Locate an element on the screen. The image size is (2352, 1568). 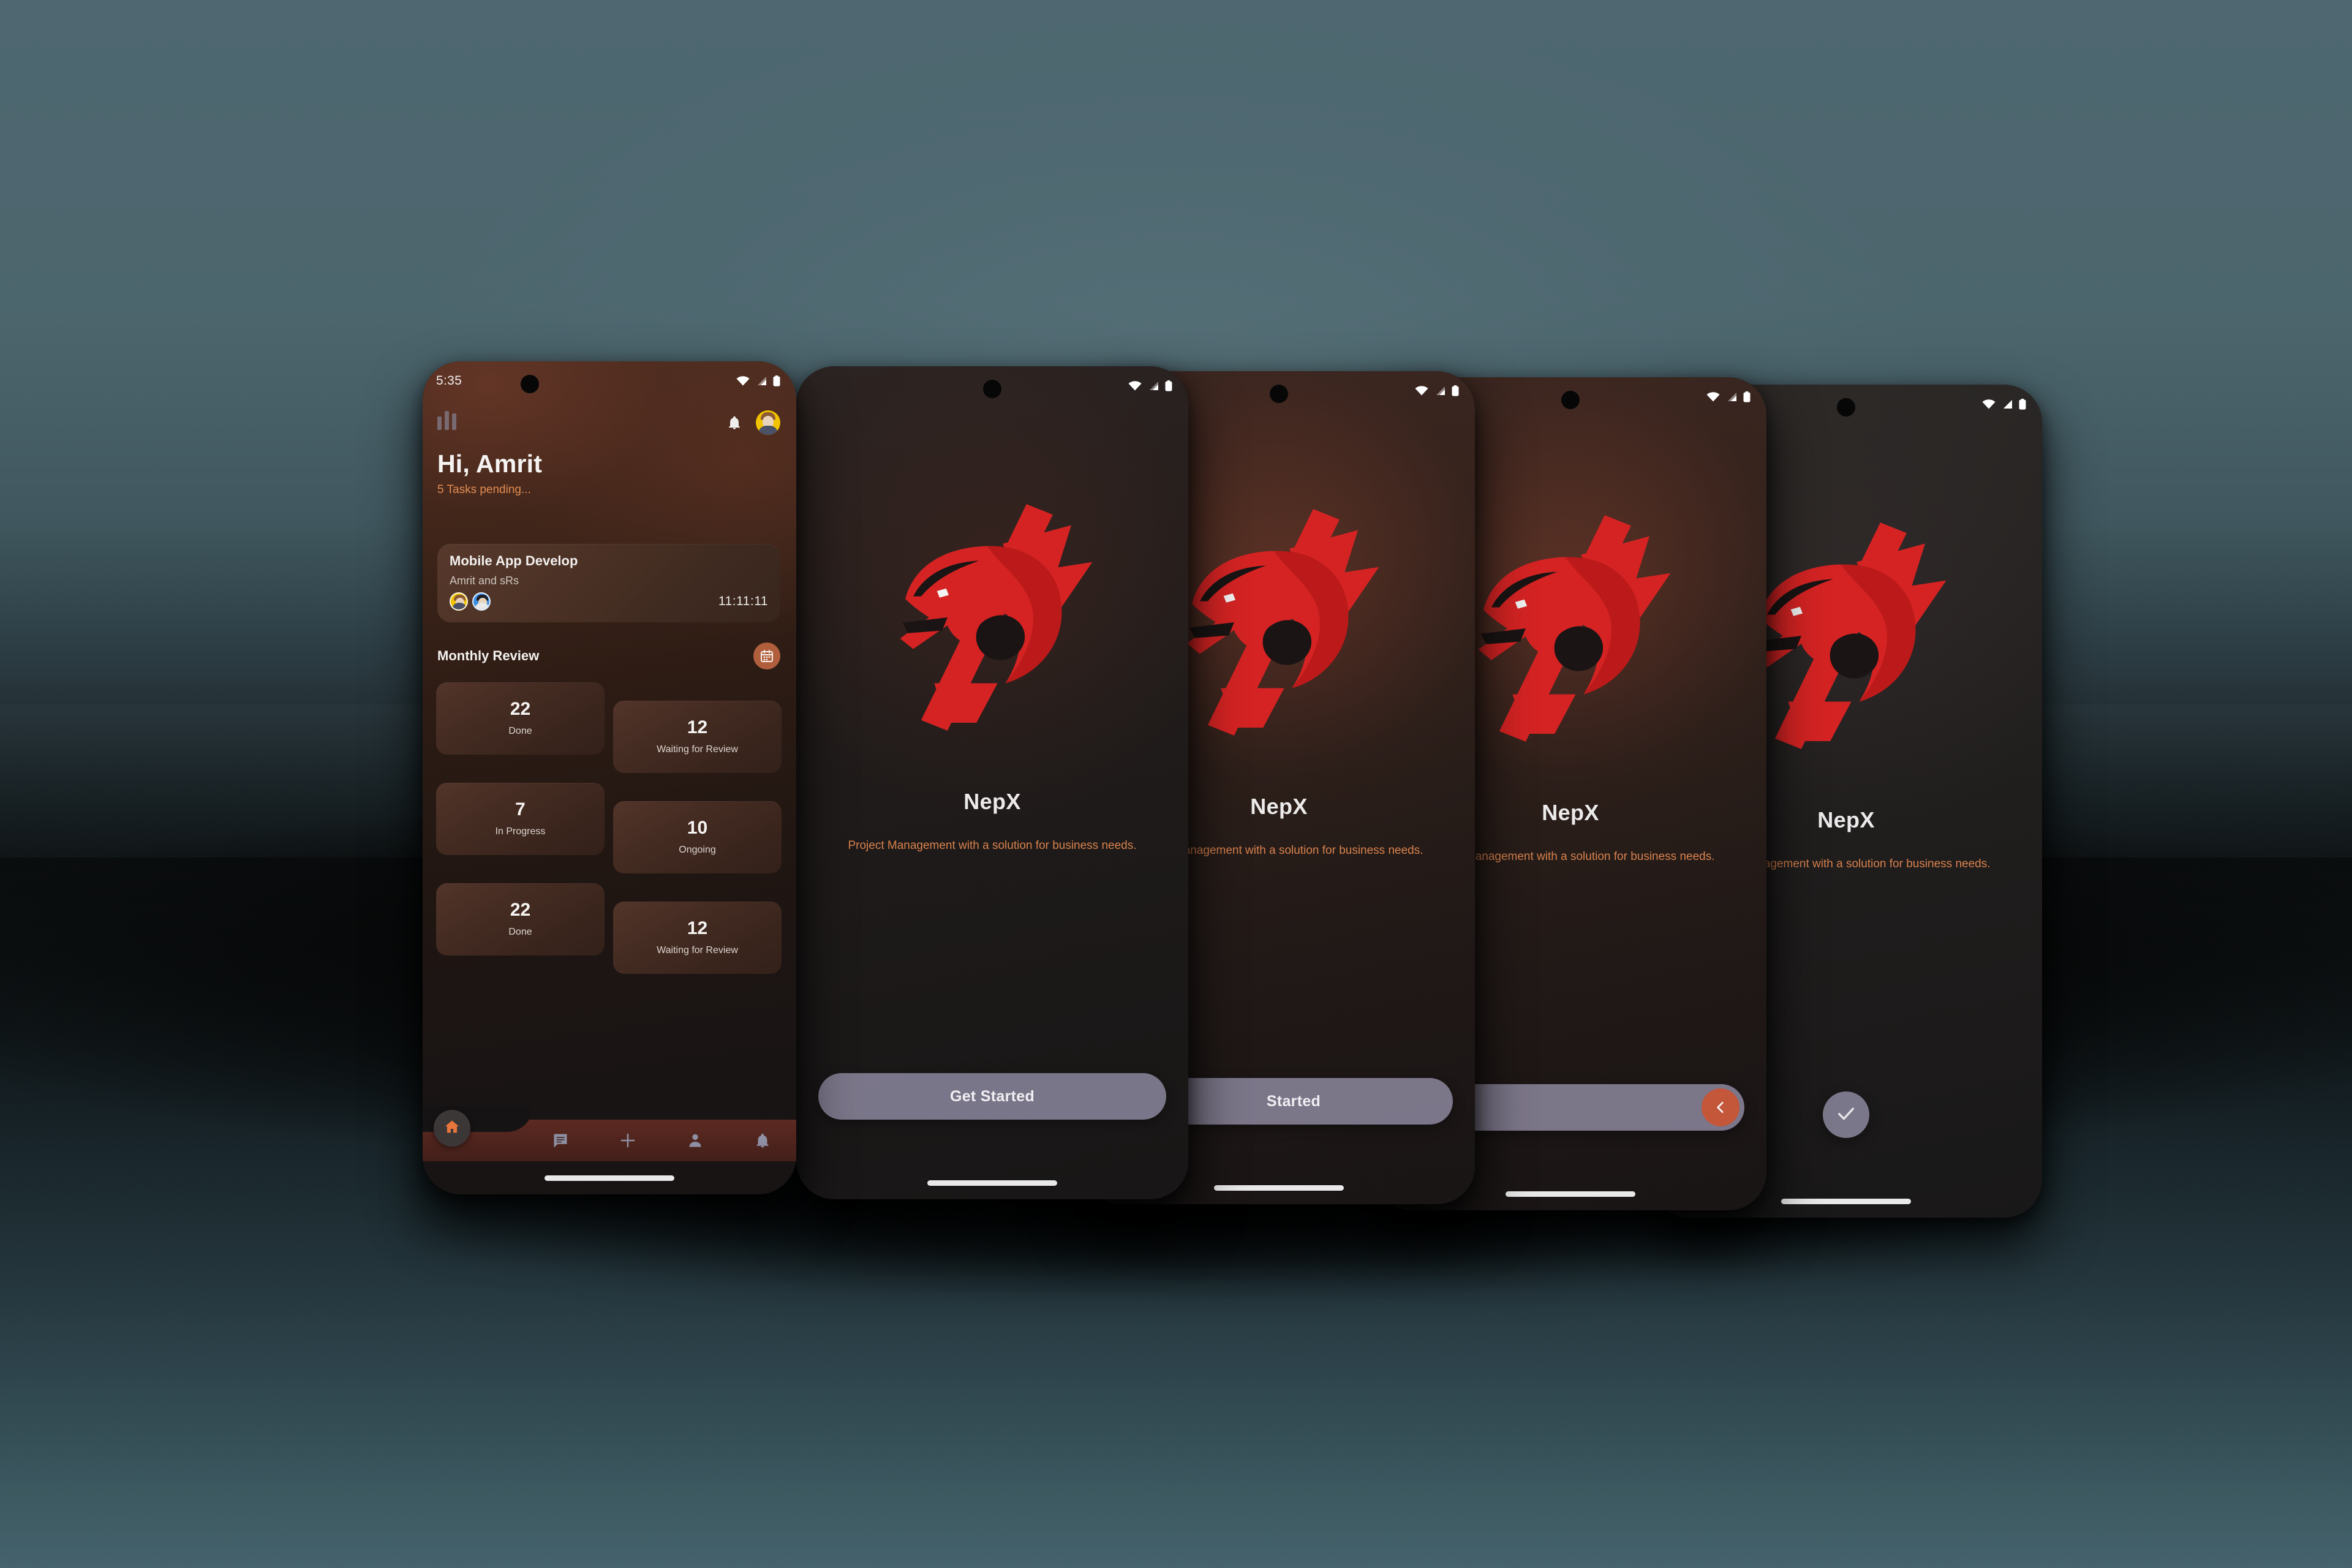
stat-value: 10 is located at coordinates (698, 828).